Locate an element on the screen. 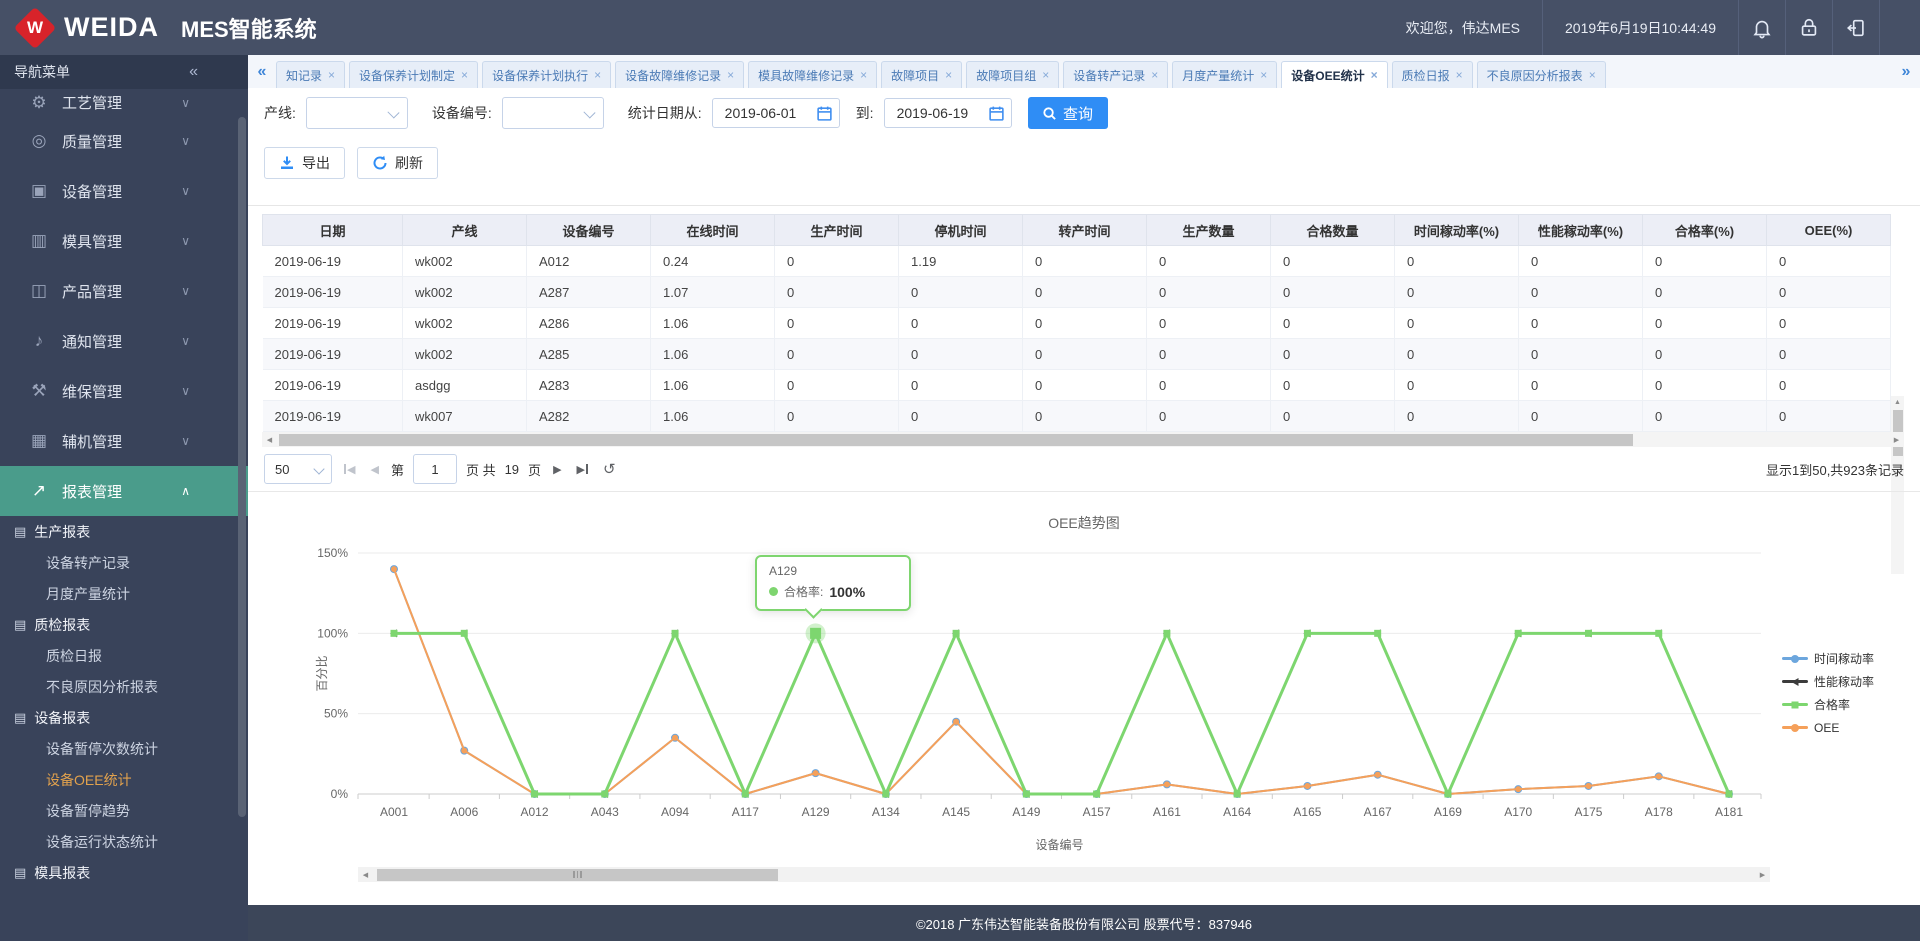 Image resolution: width=1920 pixels, height=941 pixels. column-header-在线时间: 在线时间 is located at coordinates (712, 230).